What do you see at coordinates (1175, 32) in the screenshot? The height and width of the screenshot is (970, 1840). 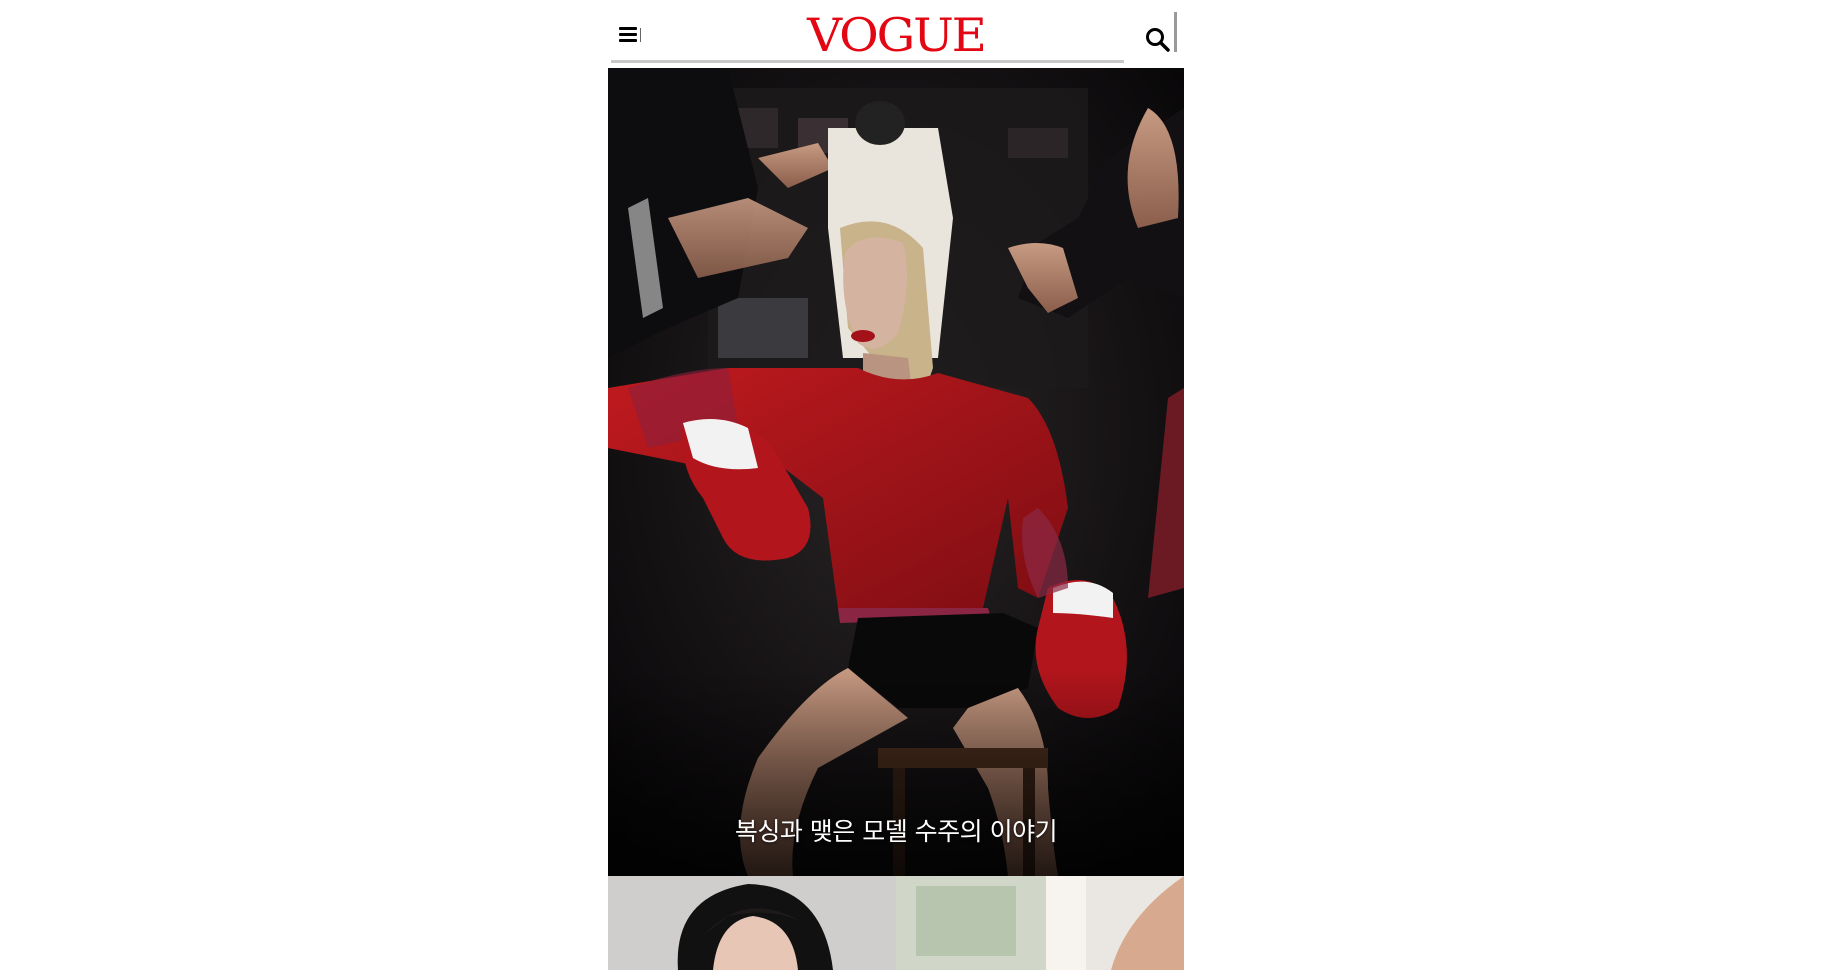 I see `scrollbar-indicator` at bounding box center [1175, 32].